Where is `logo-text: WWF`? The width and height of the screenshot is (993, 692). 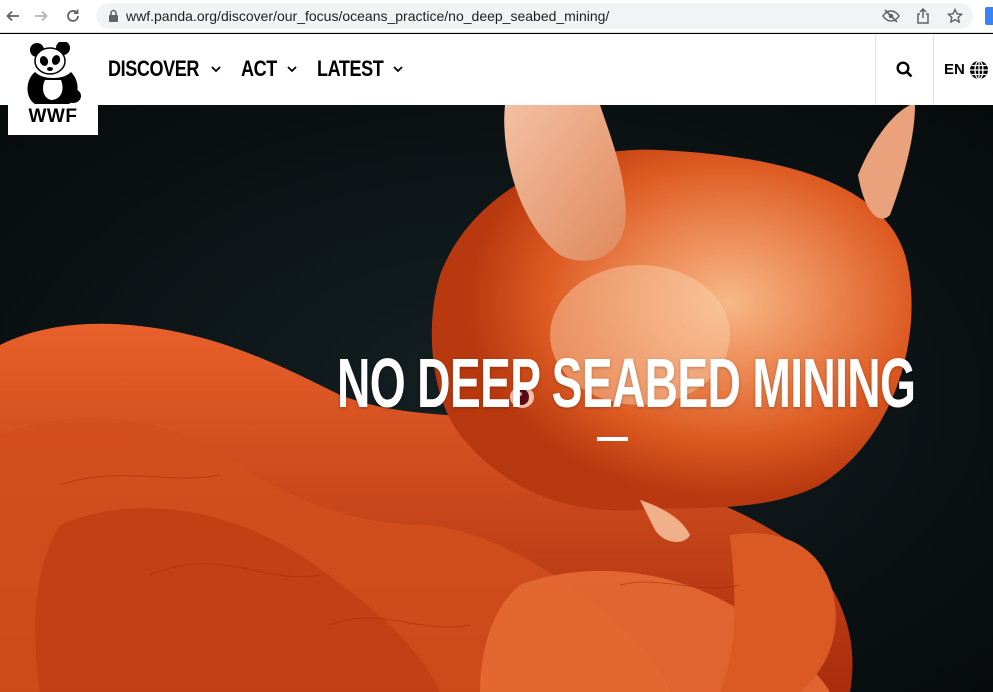
logo-text: WWF is located at coordinates (53, 116).